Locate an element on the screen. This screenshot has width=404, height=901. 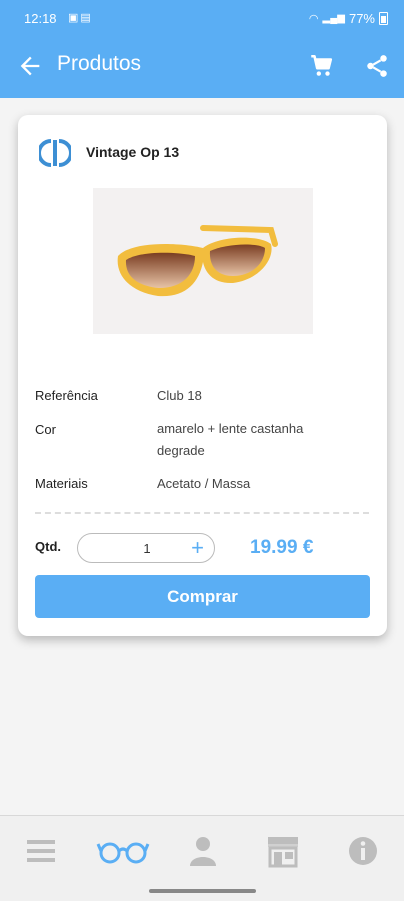
bottom-nav is located at coordinates (202, 858).